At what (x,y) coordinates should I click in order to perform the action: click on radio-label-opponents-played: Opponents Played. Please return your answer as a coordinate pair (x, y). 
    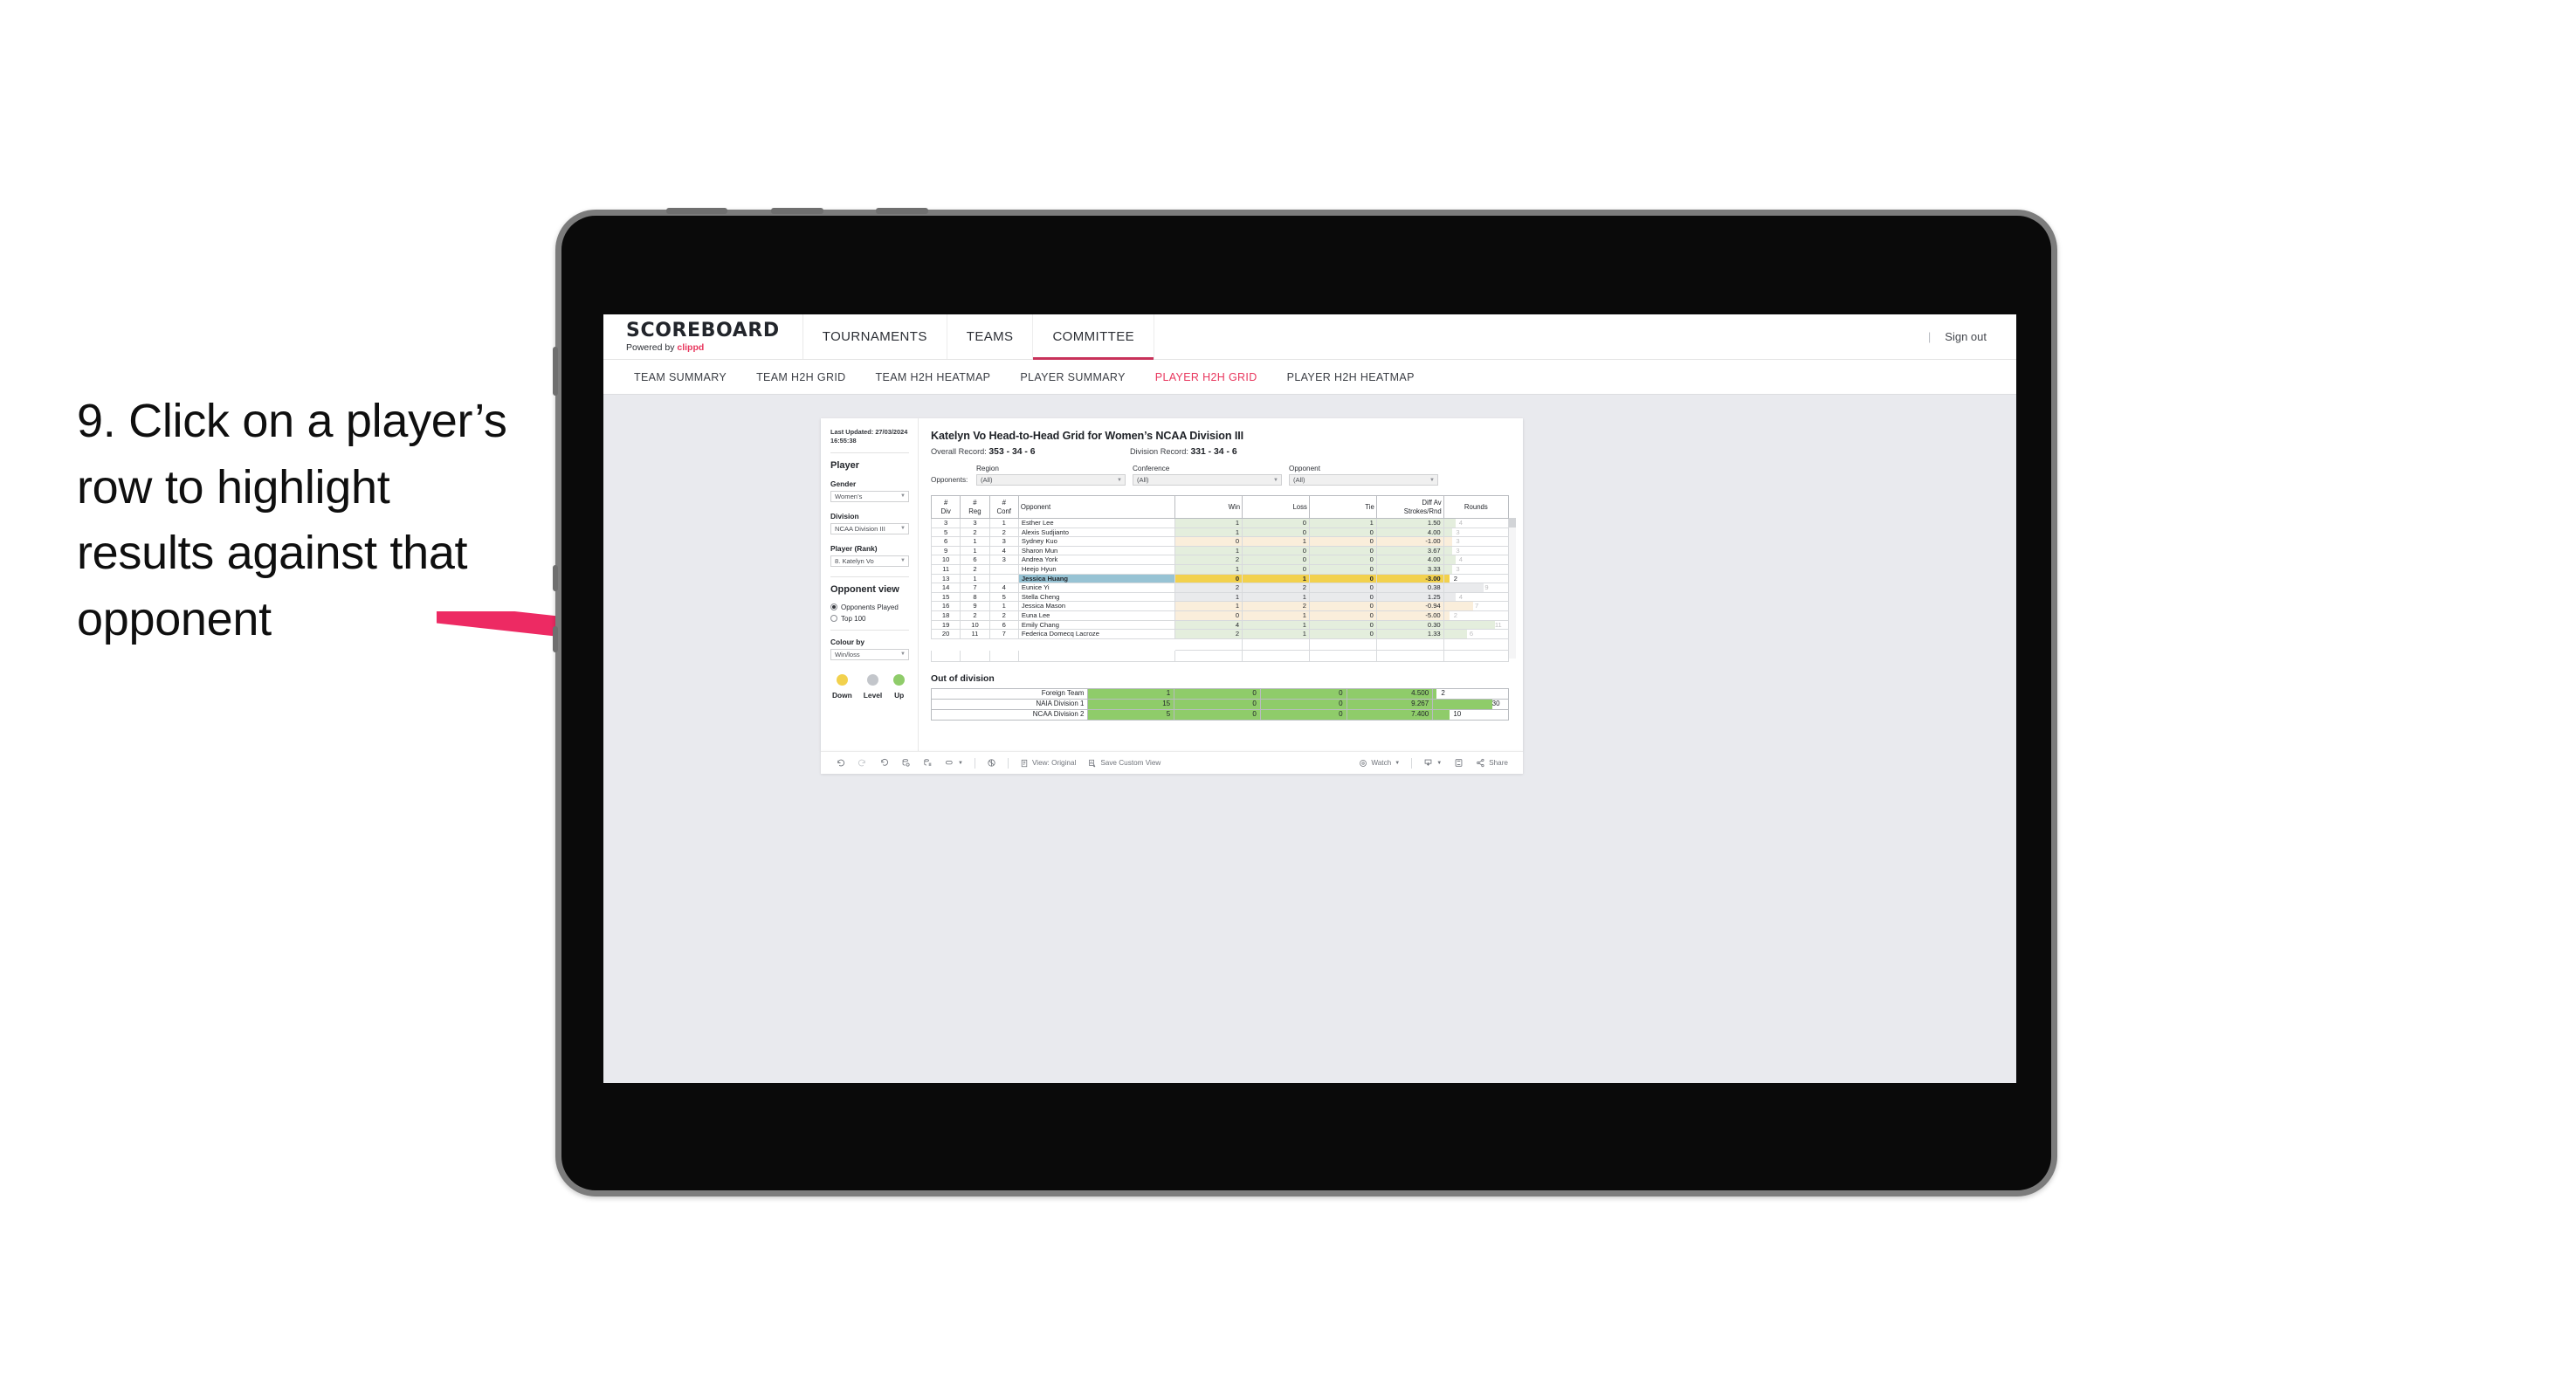
    Looking at the image, I should click on (870, 607).